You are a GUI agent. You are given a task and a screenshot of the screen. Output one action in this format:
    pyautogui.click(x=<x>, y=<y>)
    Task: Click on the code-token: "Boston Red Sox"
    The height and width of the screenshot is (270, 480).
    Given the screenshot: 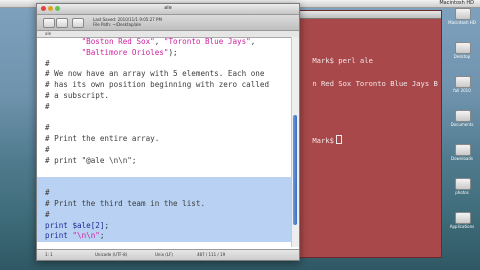 What is the action you would take?
    pyautogui.click(x=118, y=41)
    